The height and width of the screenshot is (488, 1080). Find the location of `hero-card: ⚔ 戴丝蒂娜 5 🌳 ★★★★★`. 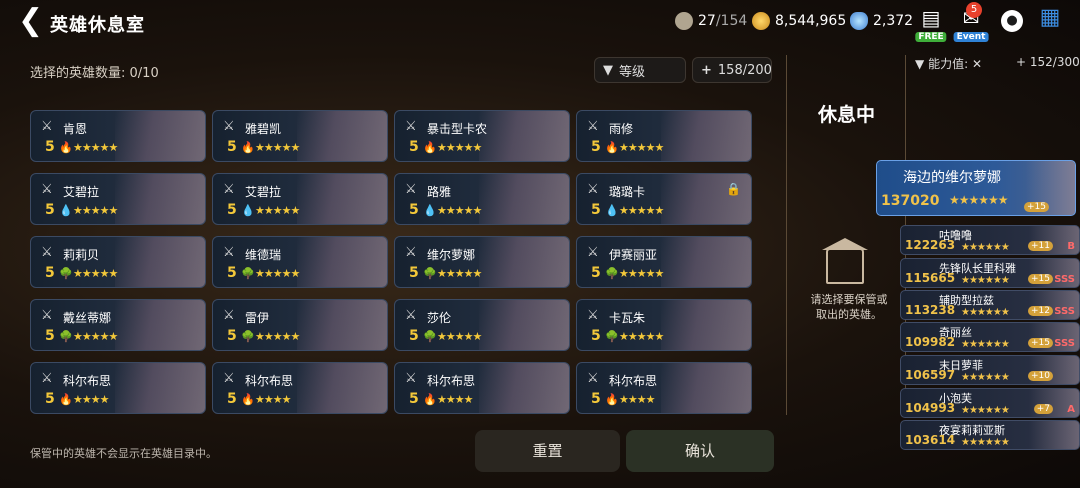

hero-card: ⚔ 戴丝蒂娜 5 🌳 ★★★★★ is located at coordinates (118, 325).